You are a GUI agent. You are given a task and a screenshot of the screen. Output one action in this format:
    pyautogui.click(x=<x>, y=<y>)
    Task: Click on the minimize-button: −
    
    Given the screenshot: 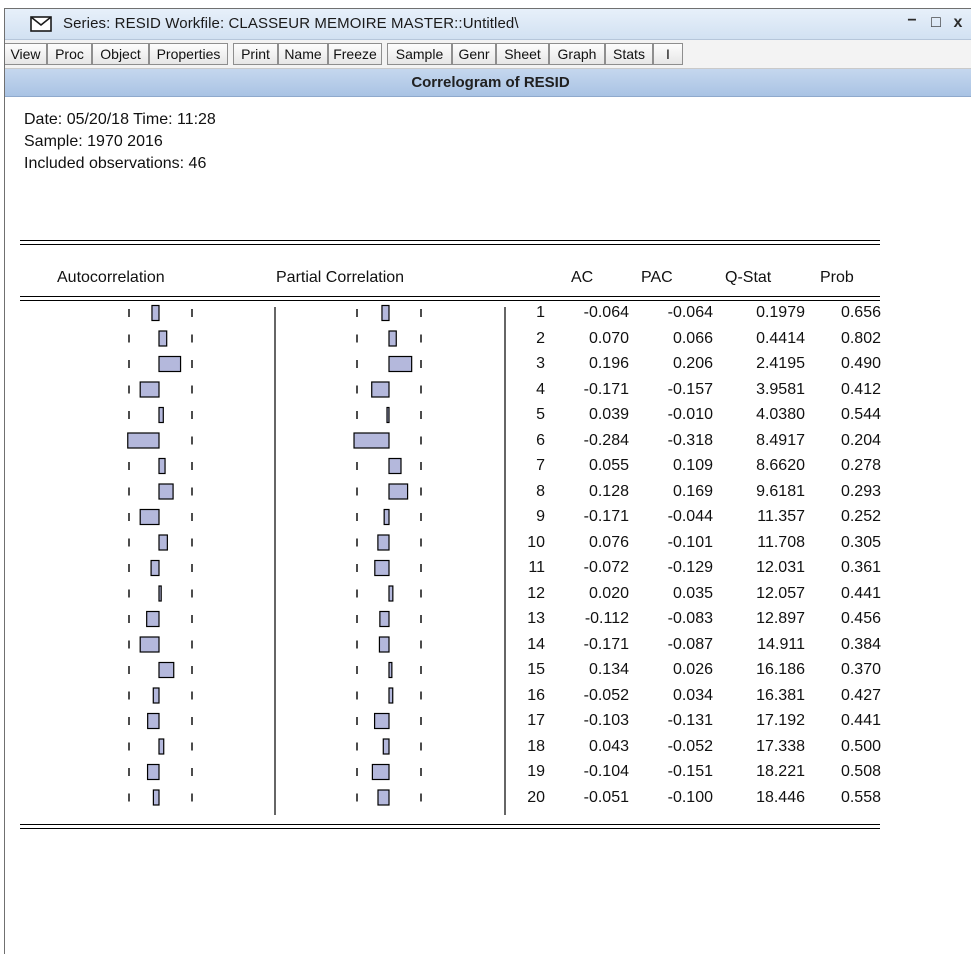 What is the action you would take?
    pyautogui.click(x=912, y=21)
    